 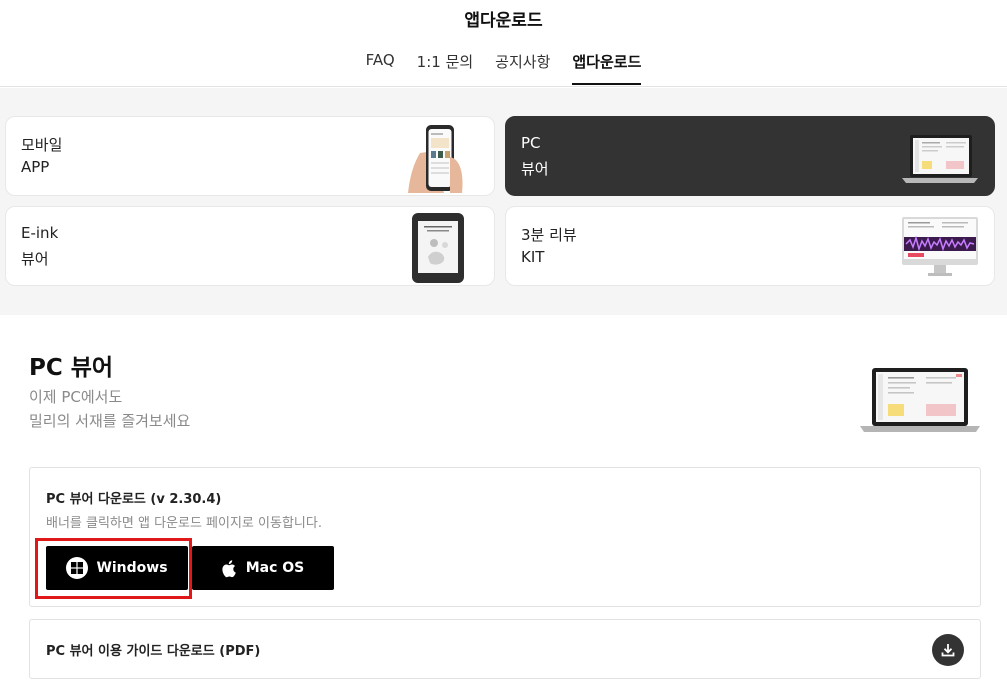 I want to click on apple-icon, so click(x=229, y=568).